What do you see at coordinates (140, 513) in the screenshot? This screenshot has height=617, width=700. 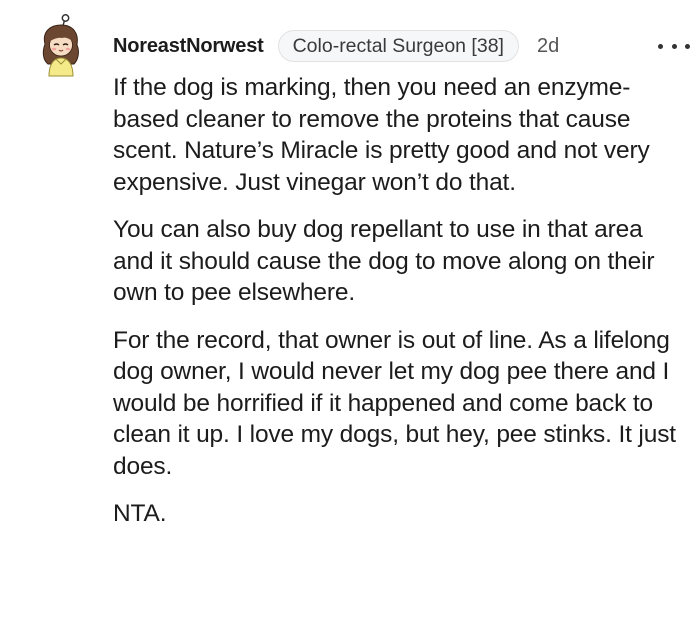 I see `comment-paragraph: NTA.` at bounding box center [140, 513].